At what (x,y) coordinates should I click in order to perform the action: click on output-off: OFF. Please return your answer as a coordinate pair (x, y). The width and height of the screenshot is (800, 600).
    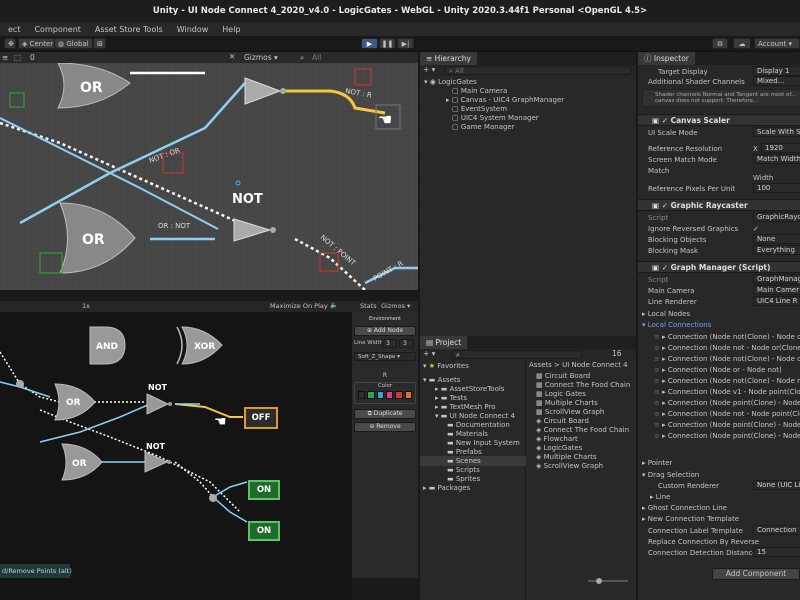
    Looking at the image, I should click on (261, 418).